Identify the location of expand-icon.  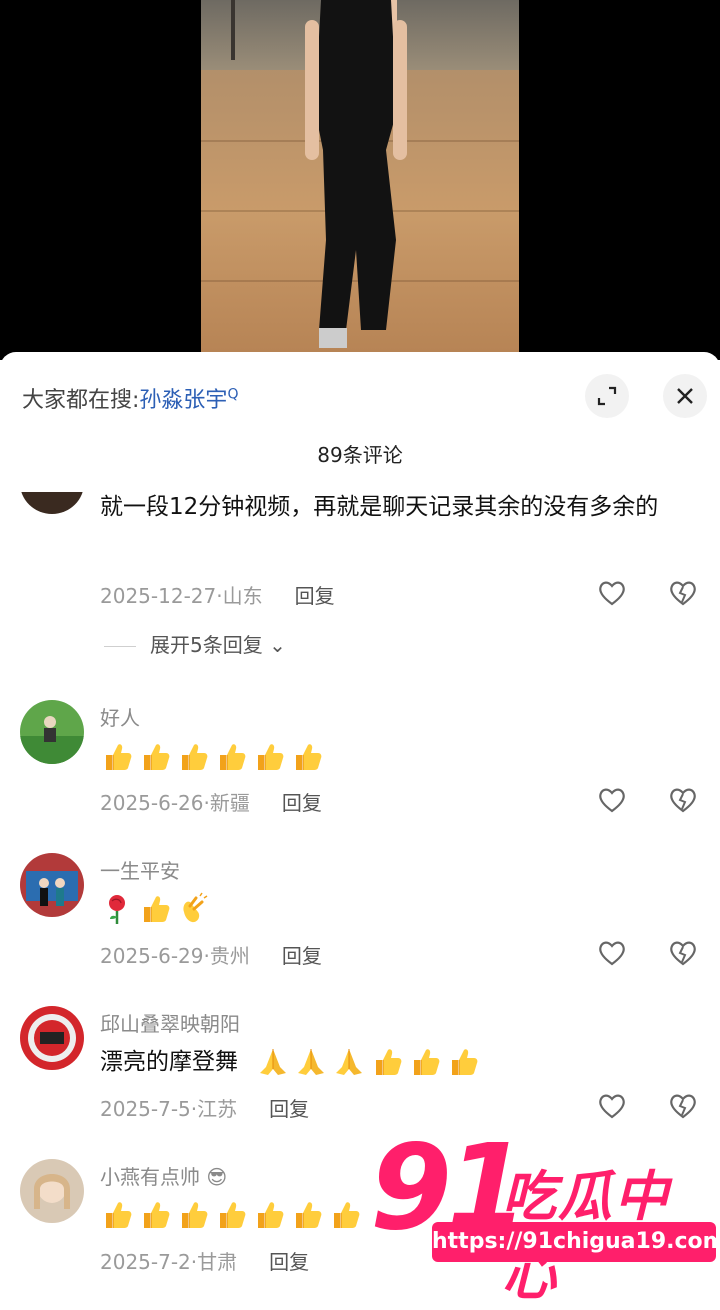
(607, 396).